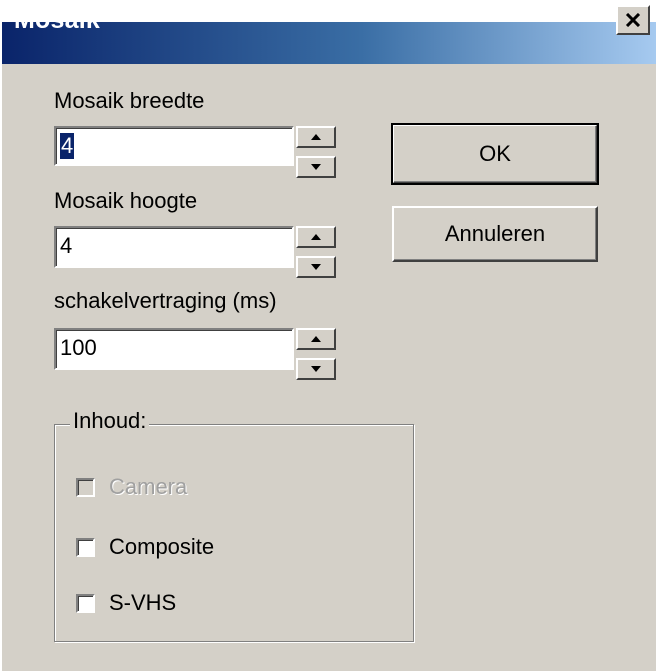  Describe the element at coordinates (316, 356) in the screenshot. I see `switch-delay-spinner` at that location.